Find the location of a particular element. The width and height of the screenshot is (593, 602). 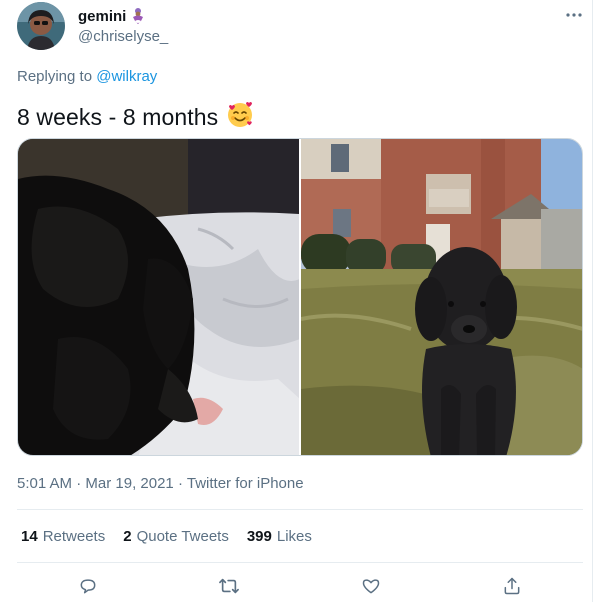

avatar is located at coordinates (41, 26).